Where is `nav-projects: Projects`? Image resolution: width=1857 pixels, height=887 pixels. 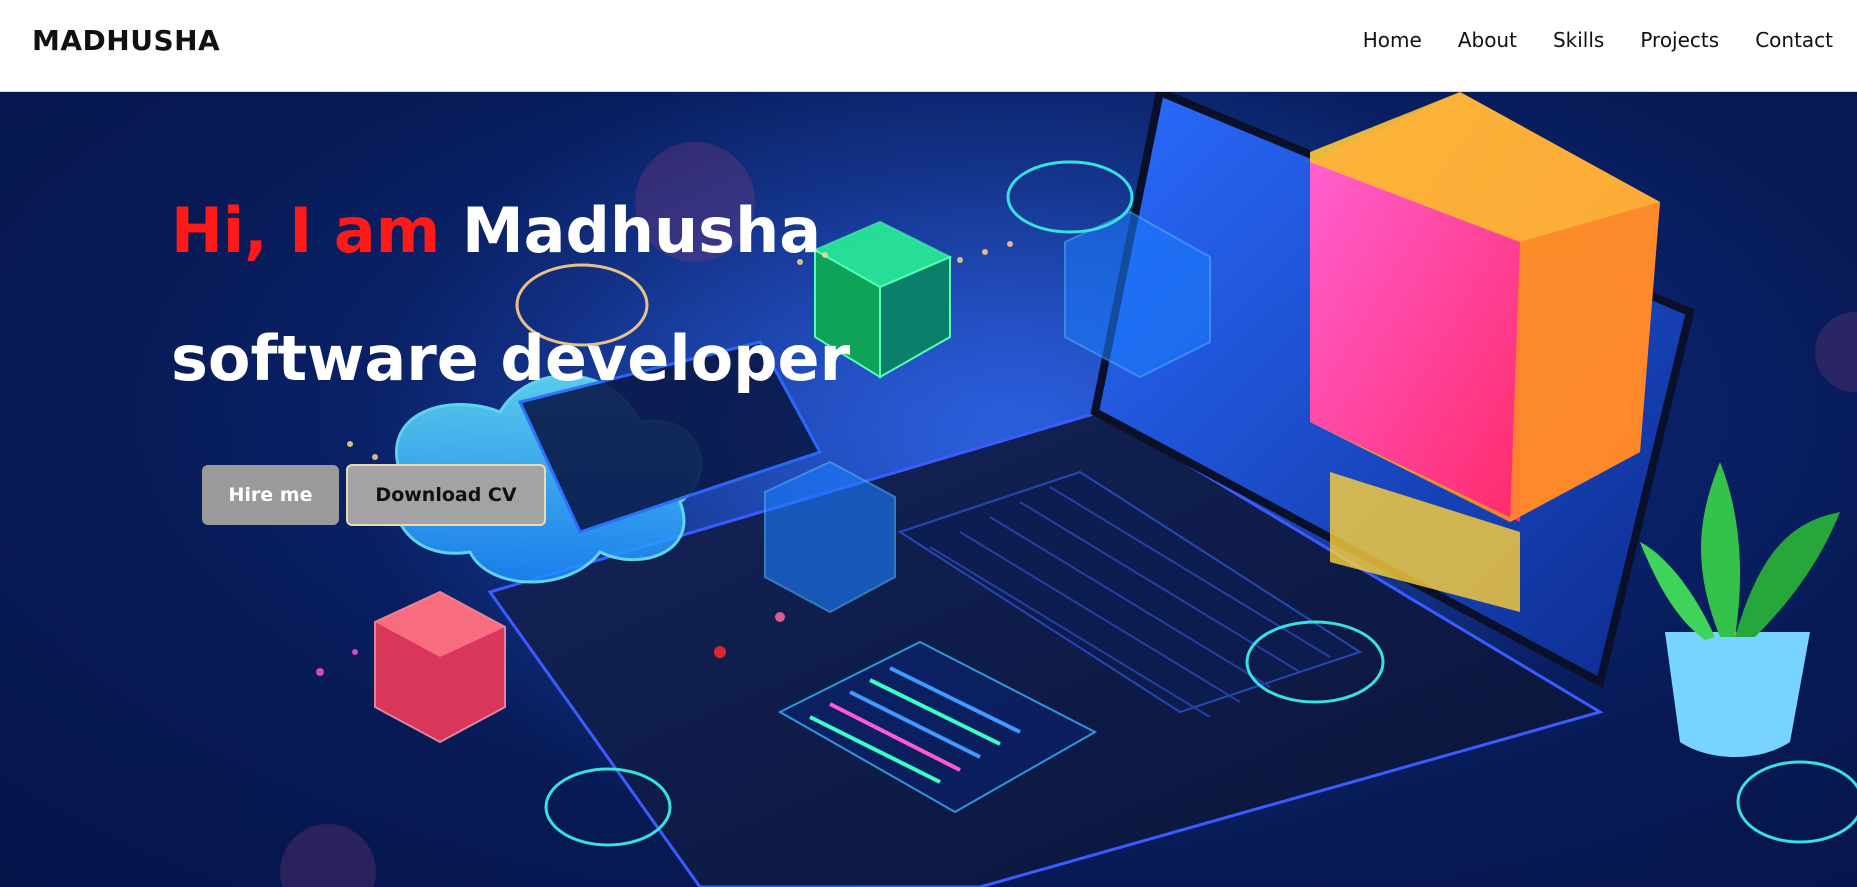 nav-projects: Projects is located at coordinates (1679, 40).